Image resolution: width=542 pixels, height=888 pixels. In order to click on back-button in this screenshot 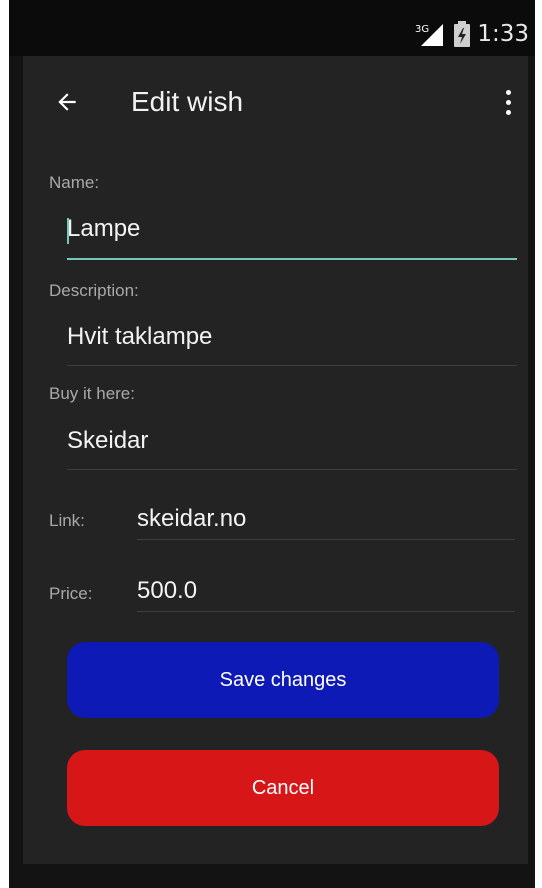, I will do `click(67, 102)`.